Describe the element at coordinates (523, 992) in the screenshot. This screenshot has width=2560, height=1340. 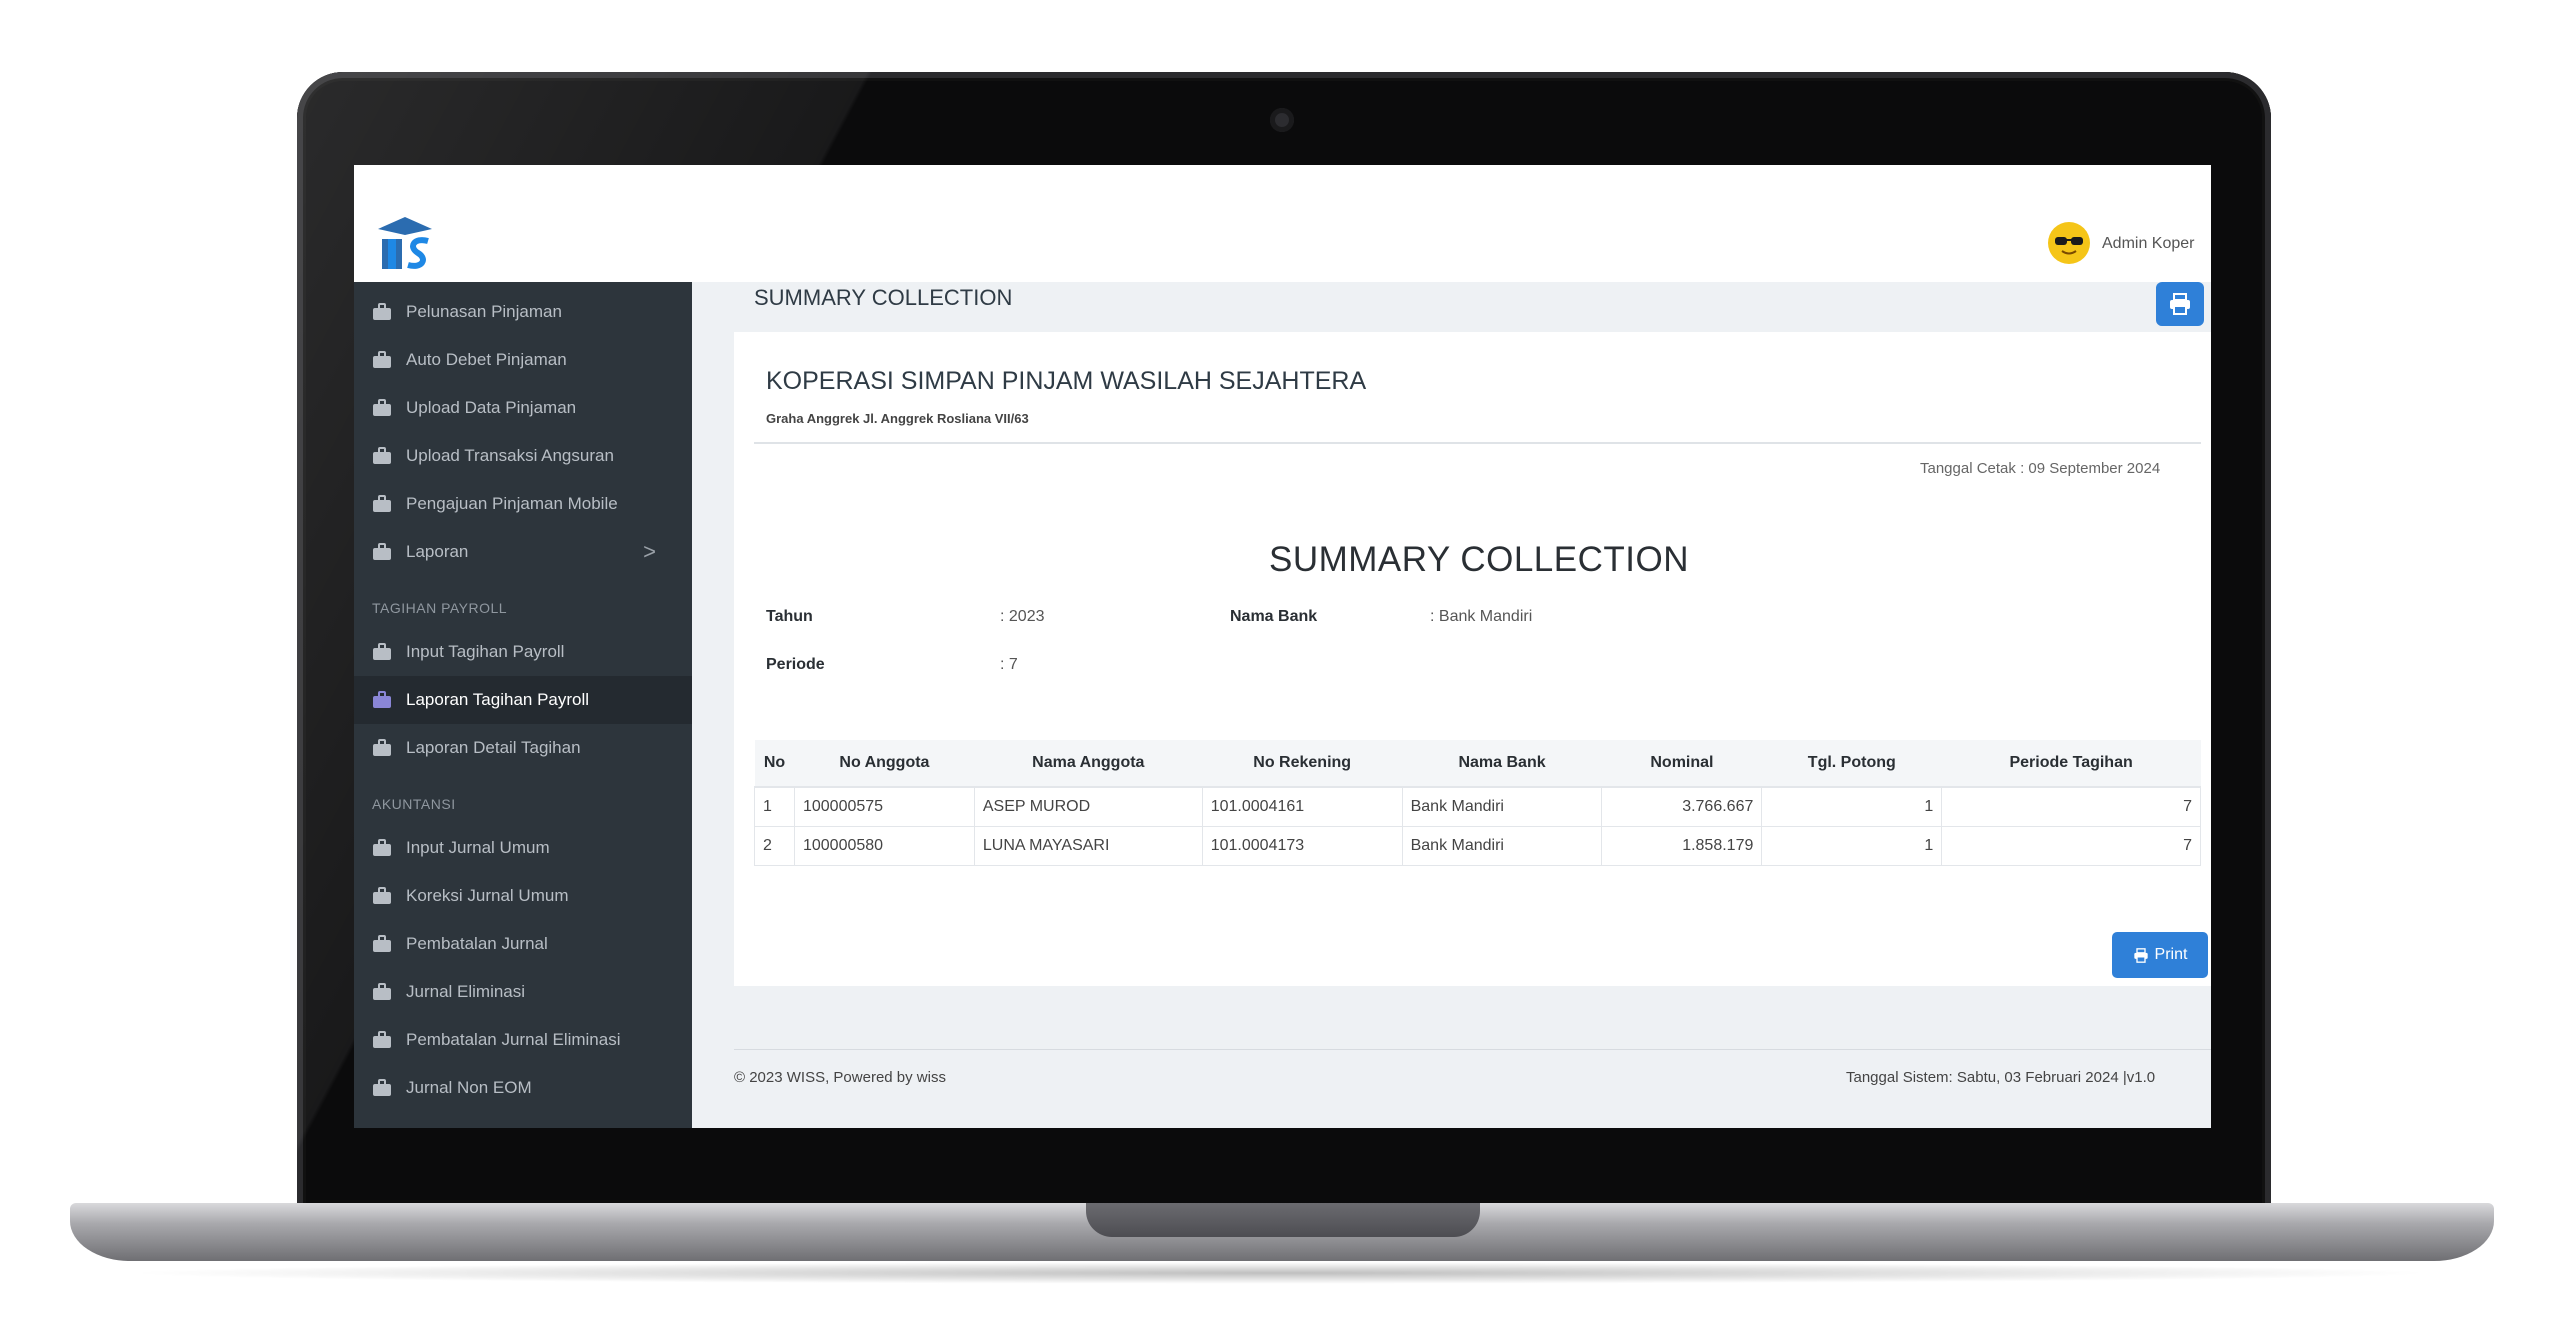
I see `sidebar-item-jurnal-eliminasi: Jurnal Eliminasi` at that location.